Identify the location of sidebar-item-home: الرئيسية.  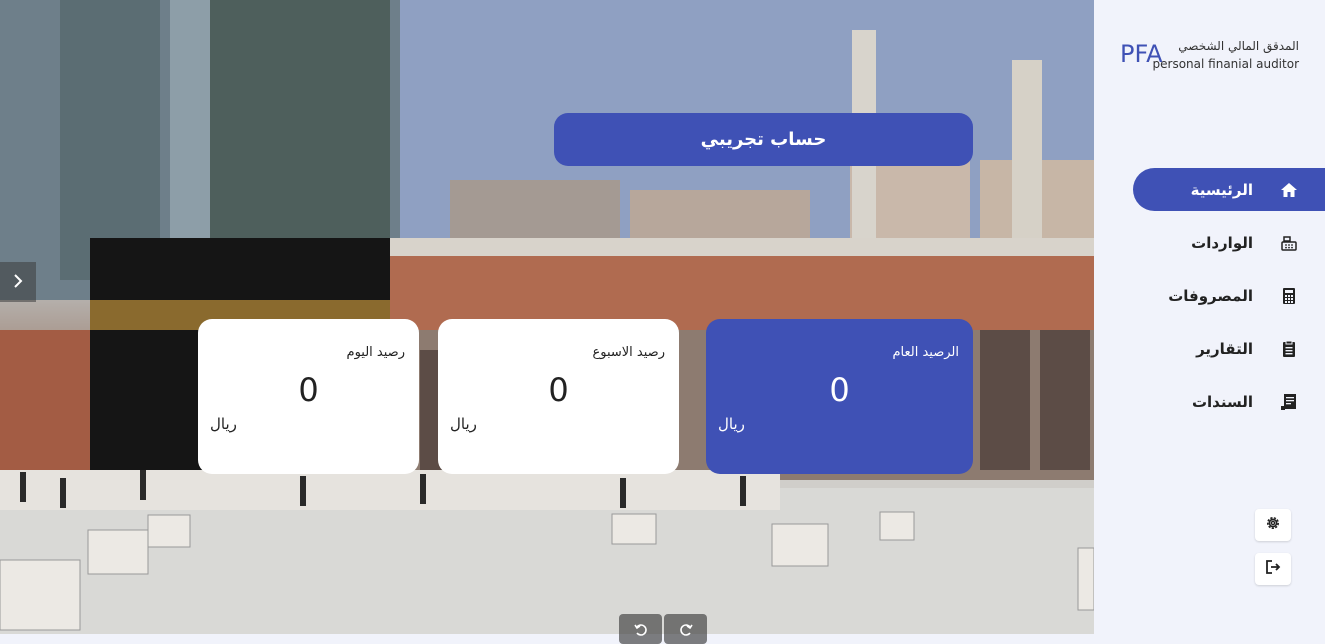
(1229, 189).